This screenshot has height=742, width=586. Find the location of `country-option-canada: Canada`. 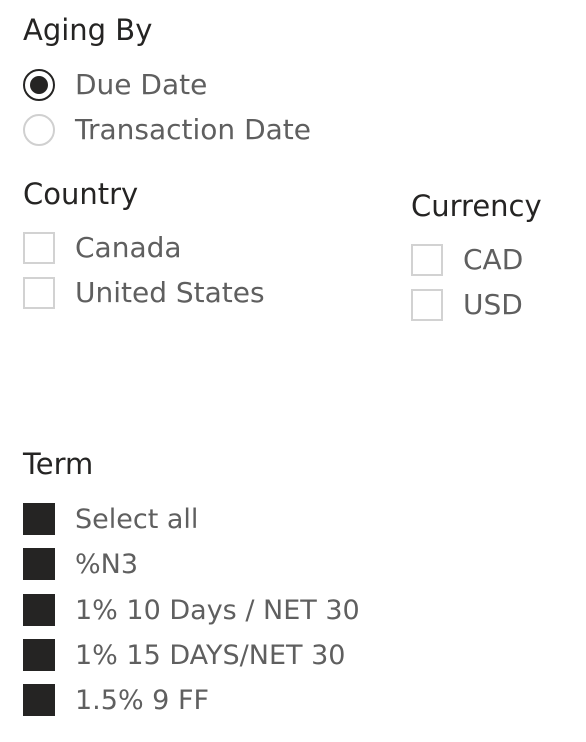

country-option-canada: Canada is located at coordinates (102, 248).